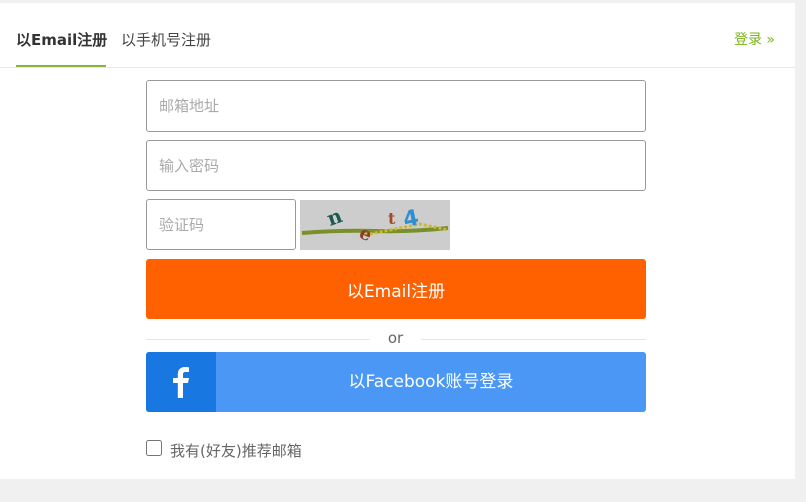  Describe the element at coordinates (61, 39) in the screenshot. I see `tab-email-register: 以Email注册` at that location.